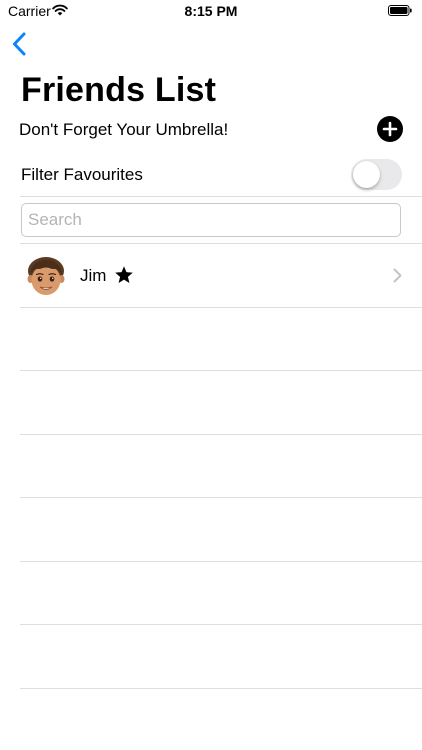 This screenshot has width=422, height=750. I want to click on chevron-left-icon, so click(19, 44).